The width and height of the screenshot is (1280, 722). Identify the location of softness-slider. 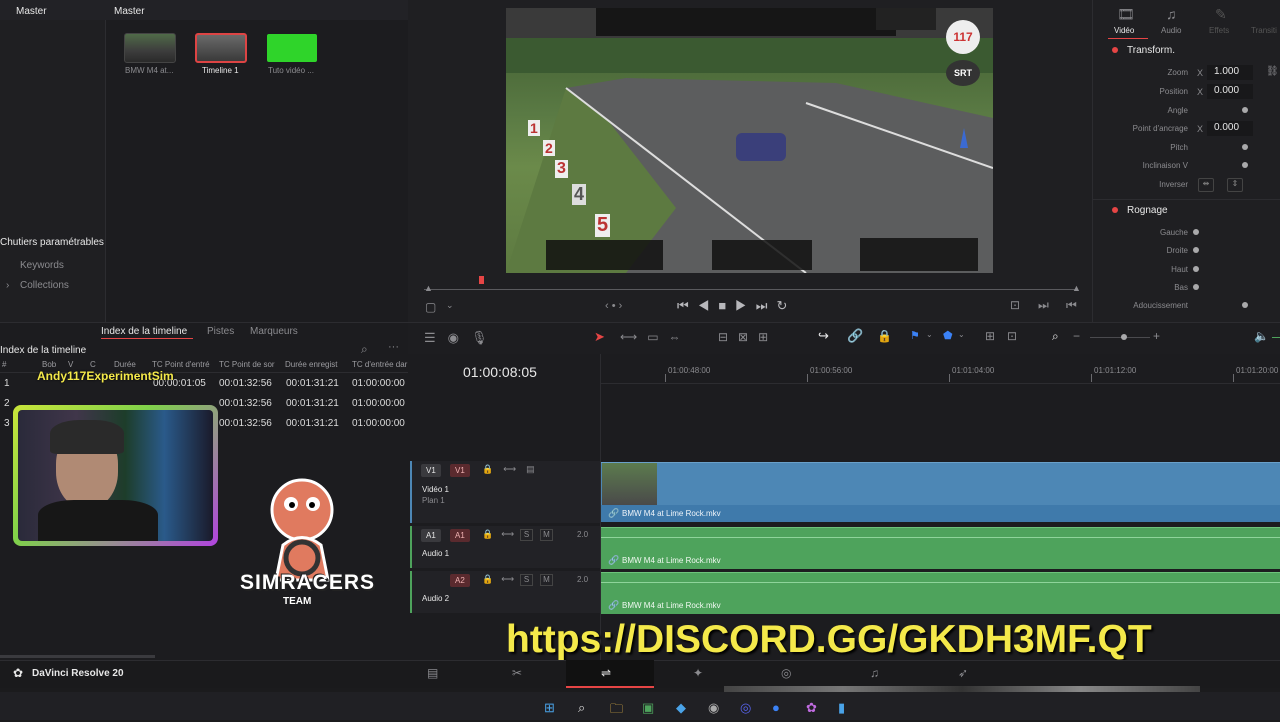
(1245, 305).